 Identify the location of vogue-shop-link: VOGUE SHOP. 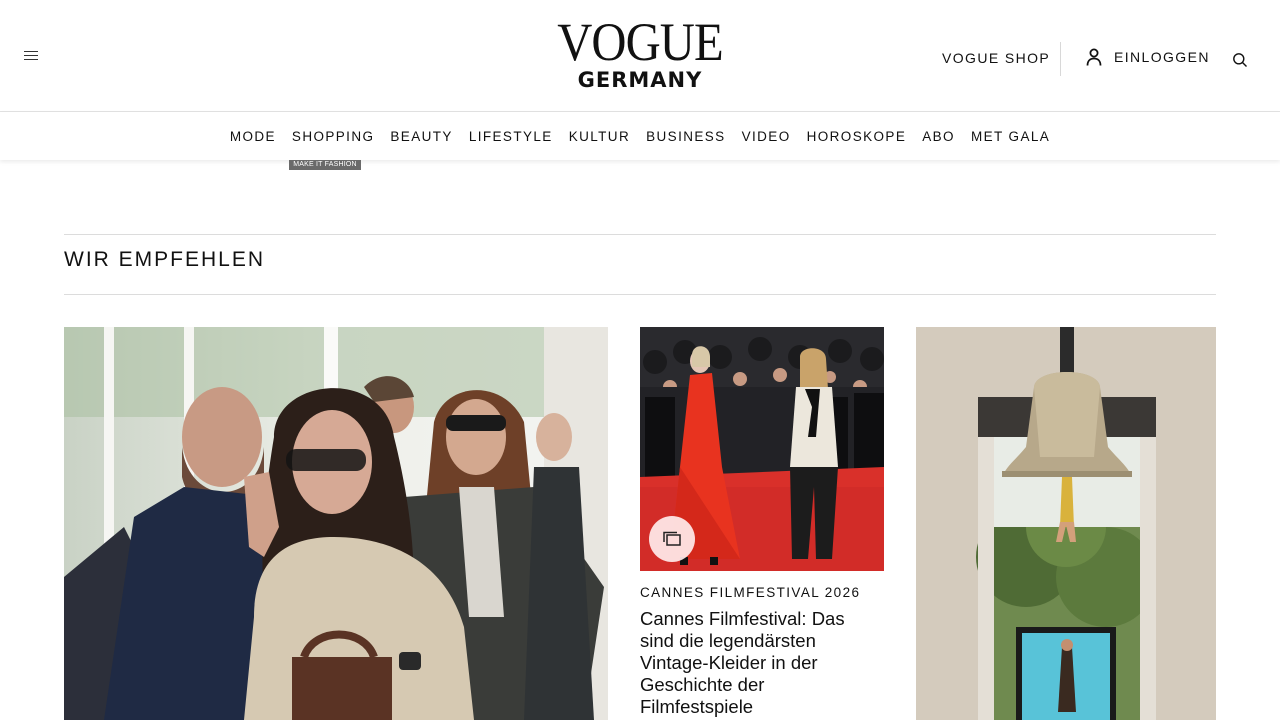
(996, 58).